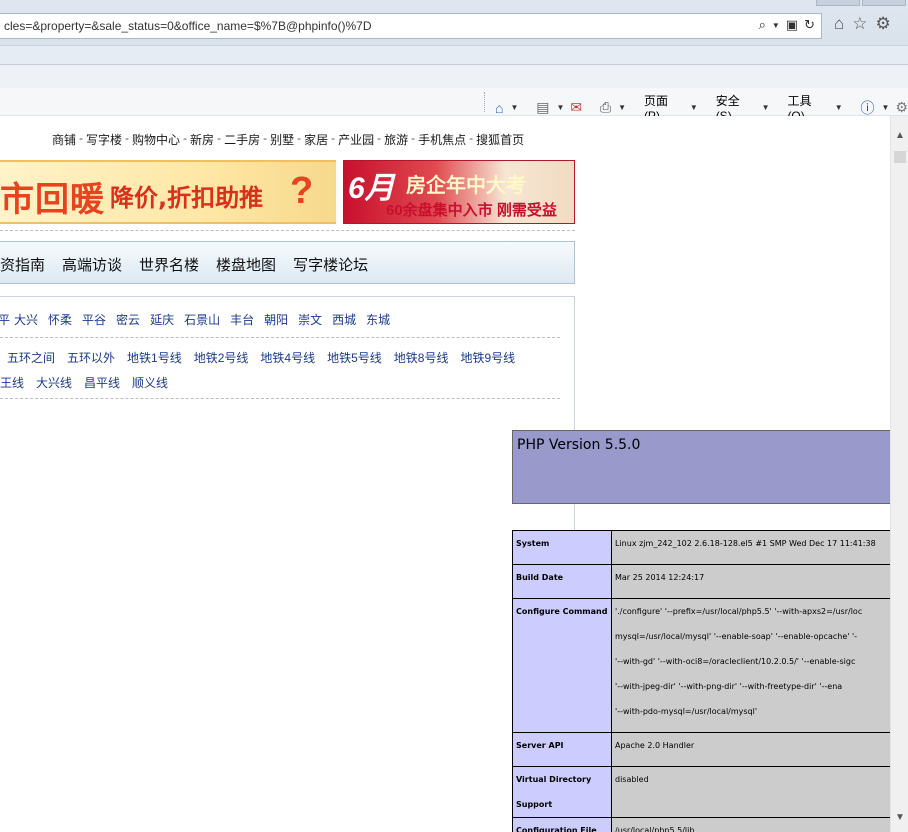  I want to click on district-link: 东城, so click(378, 319).